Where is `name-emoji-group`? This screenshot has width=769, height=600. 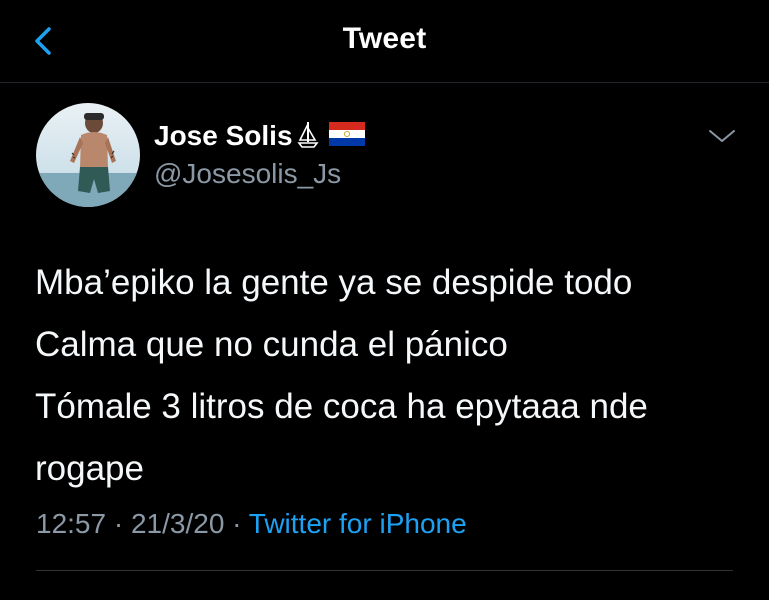
name-emoji-group is located at coordinates (331, 136).